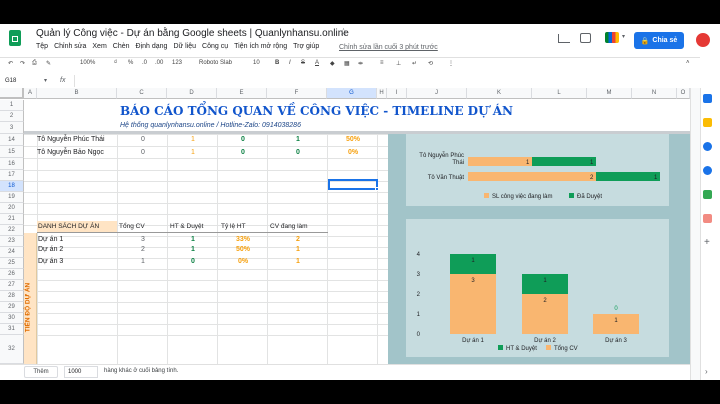  Describe the element at coordinates (115, 63) in the screenshot. I see `currency-button: ₫` at that location.